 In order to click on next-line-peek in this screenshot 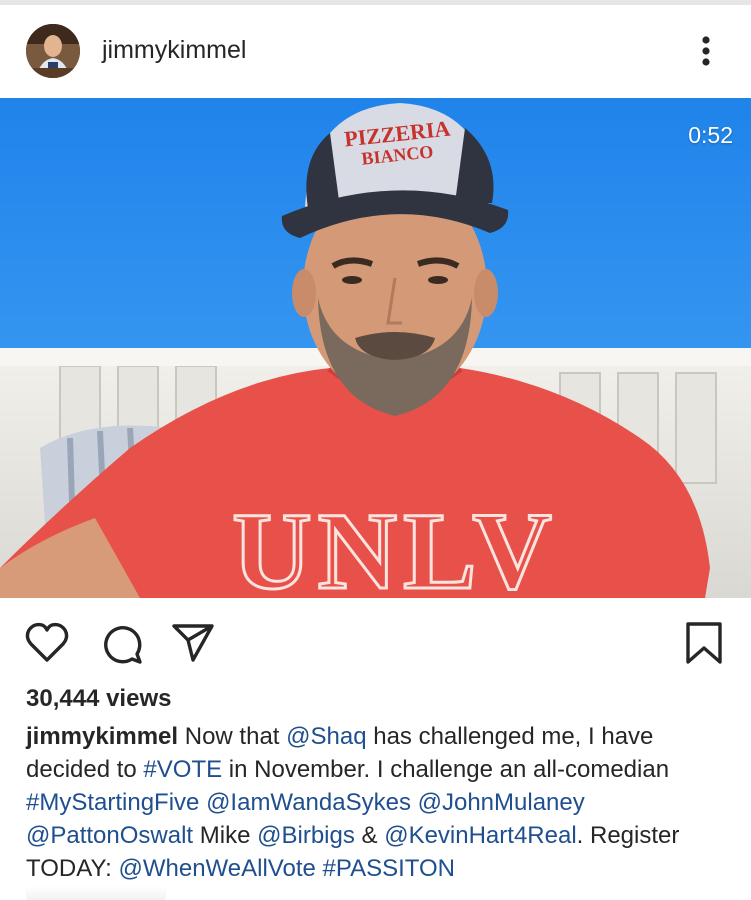, I will do `click(96, 893)`.